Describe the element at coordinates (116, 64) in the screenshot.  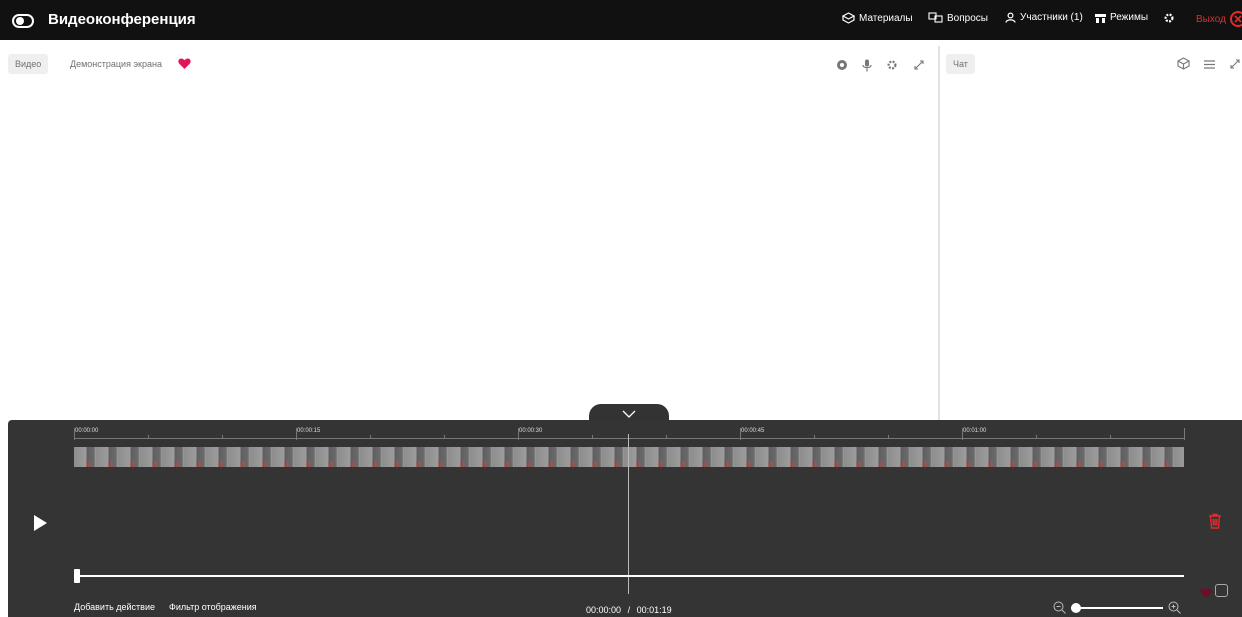
I see `tab-screen-share: Демонстрация экрана` at that location.